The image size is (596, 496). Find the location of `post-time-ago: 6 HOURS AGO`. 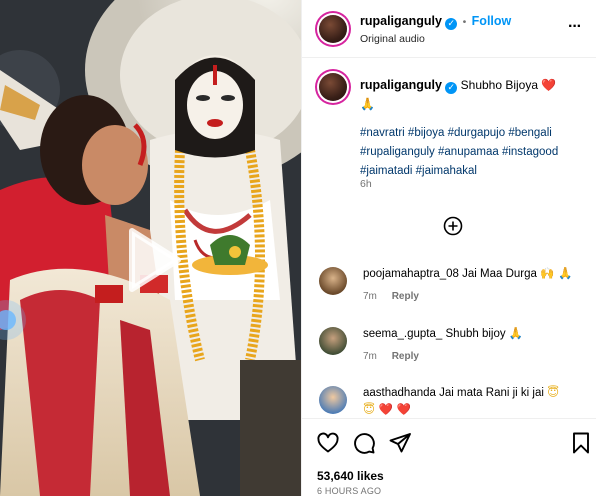

post-time-ago: 6 HOURS AGO is located at coordinates (349, 491).